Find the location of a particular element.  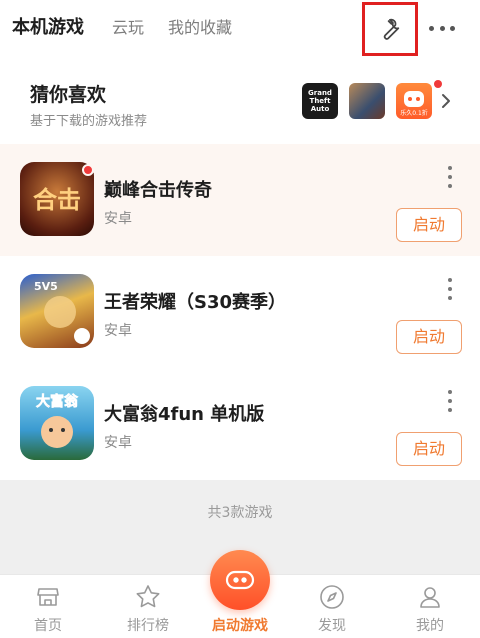

game-title: 大富翁4fun 单机版 is located at coordinates (184, 414).